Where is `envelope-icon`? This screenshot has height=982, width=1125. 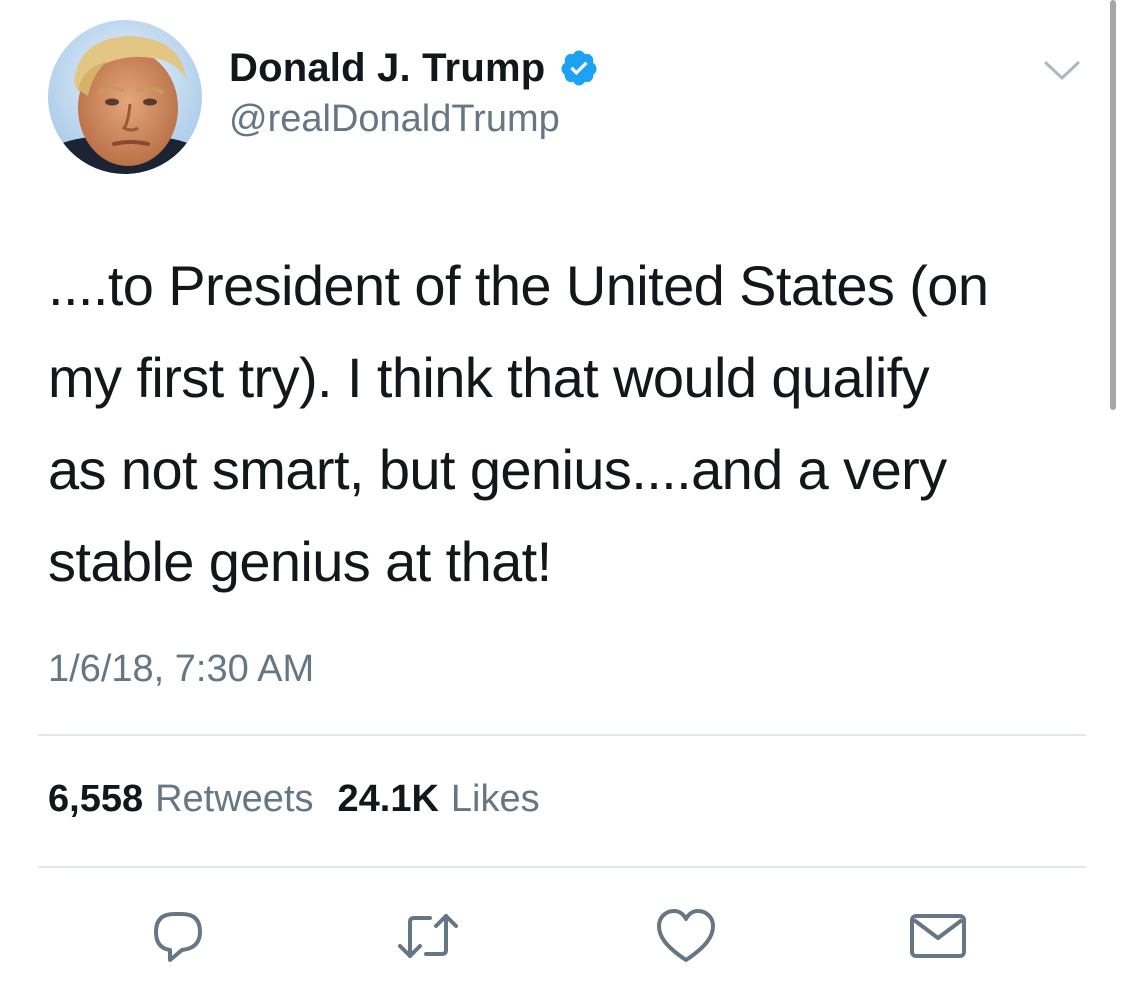
envelope-icon is located at coordinates (938, 936).